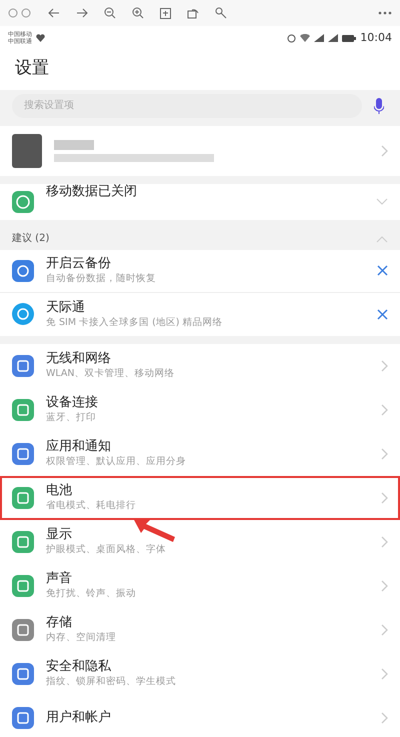  I want to click on settings-title: 电池, so click(59, 491).